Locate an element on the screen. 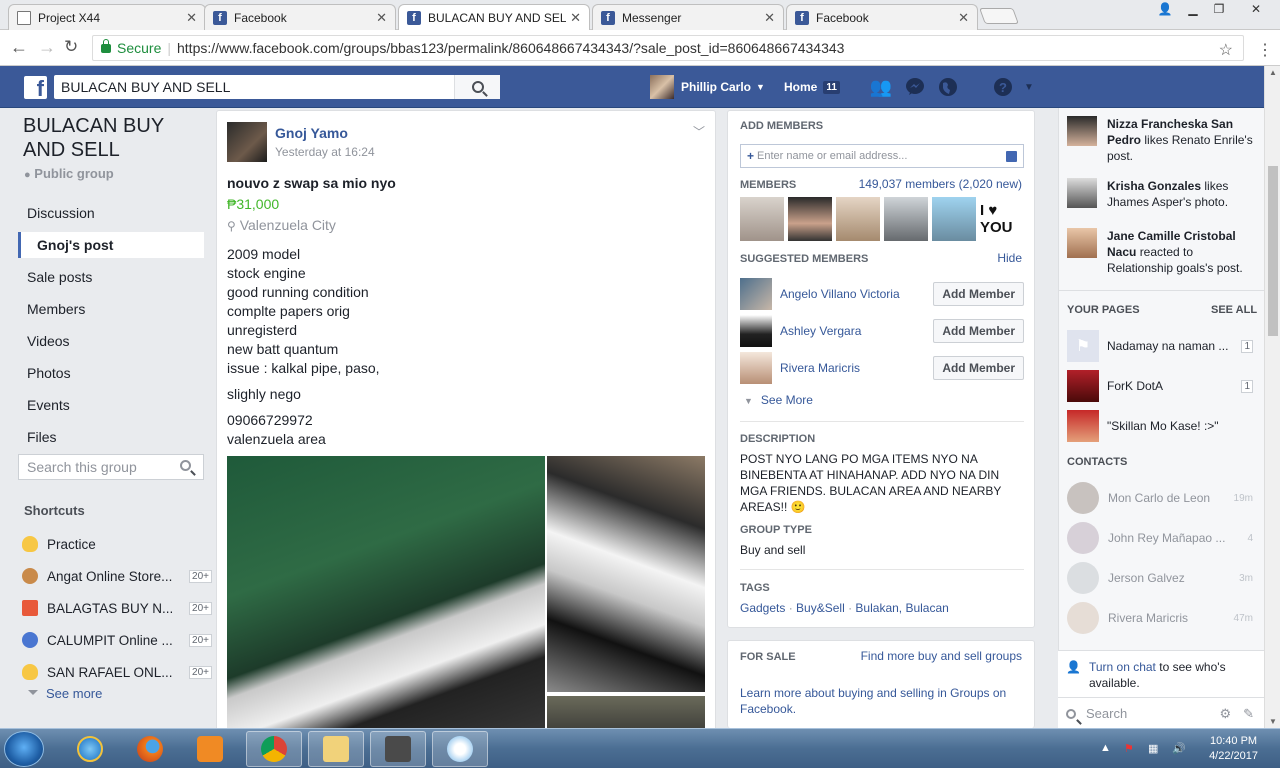  nav-events: Events is located at coordinates (111, 408).